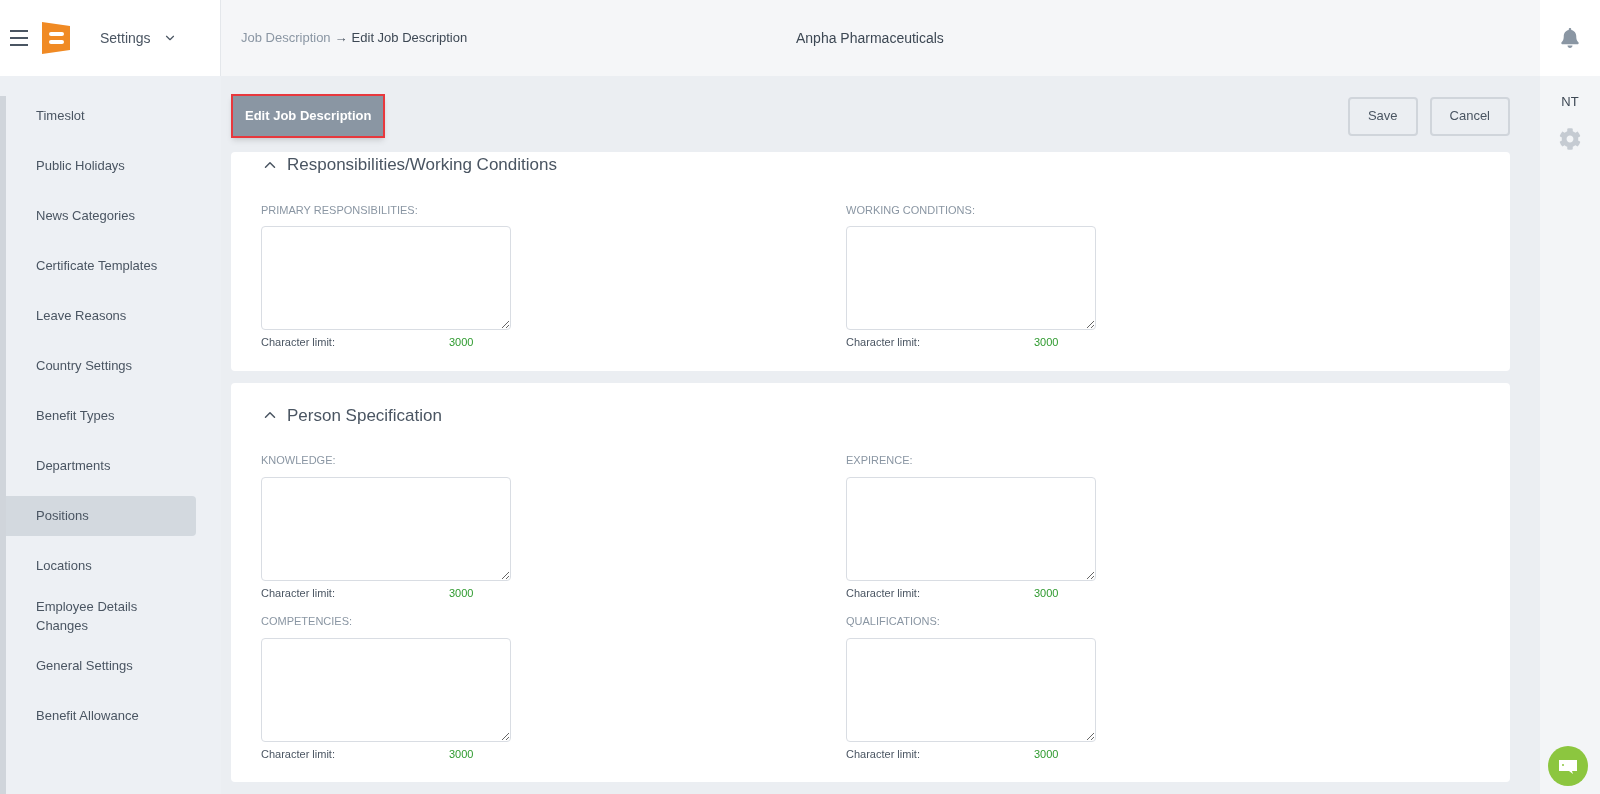 Image resolution: width=1600 pixels, height=794 pixels. I want to click on sidebar-item: Benefit Types, so click(101, 416).